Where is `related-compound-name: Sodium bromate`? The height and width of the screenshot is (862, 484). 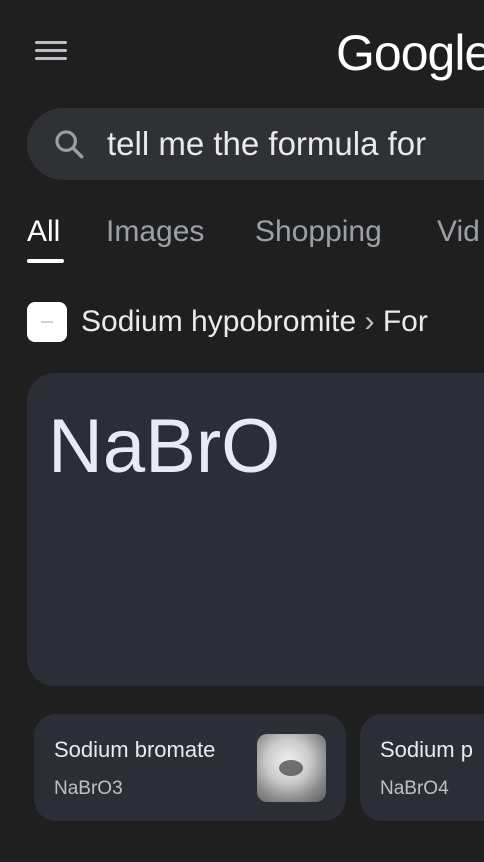 related-compound-name: Sodium bromate is located at coordinates (135, 749).